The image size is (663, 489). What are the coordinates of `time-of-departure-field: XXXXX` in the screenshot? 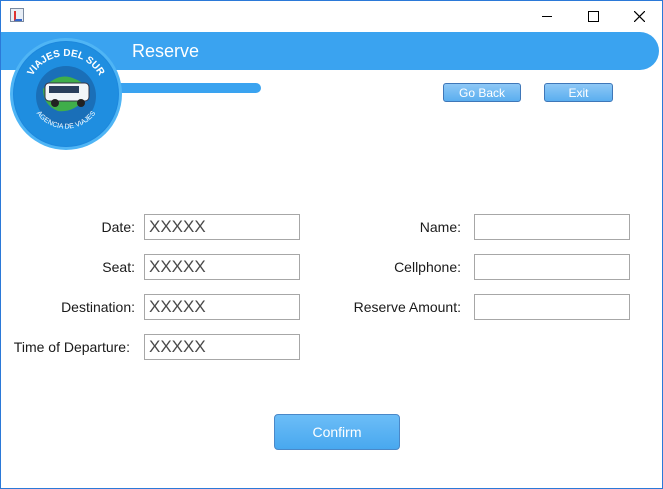 It's located at (222, 347).